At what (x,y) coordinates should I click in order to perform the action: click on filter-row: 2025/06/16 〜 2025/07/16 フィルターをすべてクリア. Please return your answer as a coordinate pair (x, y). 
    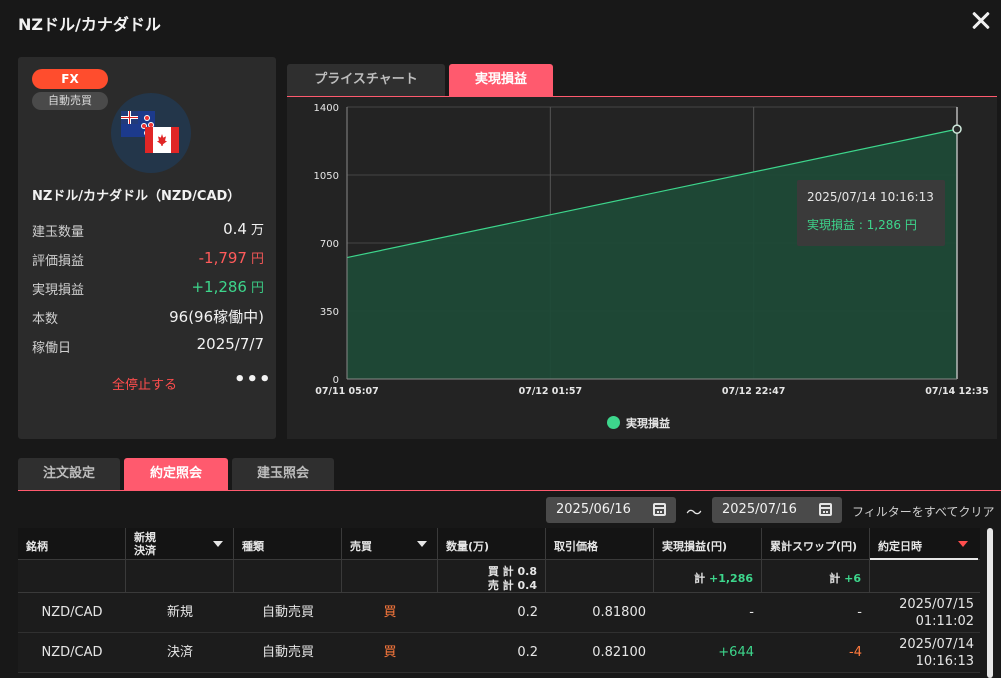
    Looking at the image, I should click on (500, 511).